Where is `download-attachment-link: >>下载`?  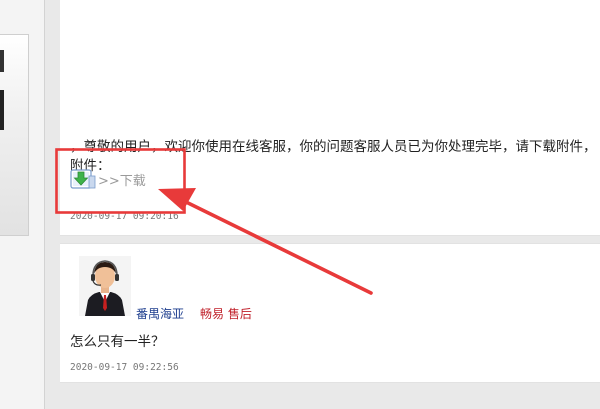 download-attachment-link: >>下载 is located at coordinates (108, 179).